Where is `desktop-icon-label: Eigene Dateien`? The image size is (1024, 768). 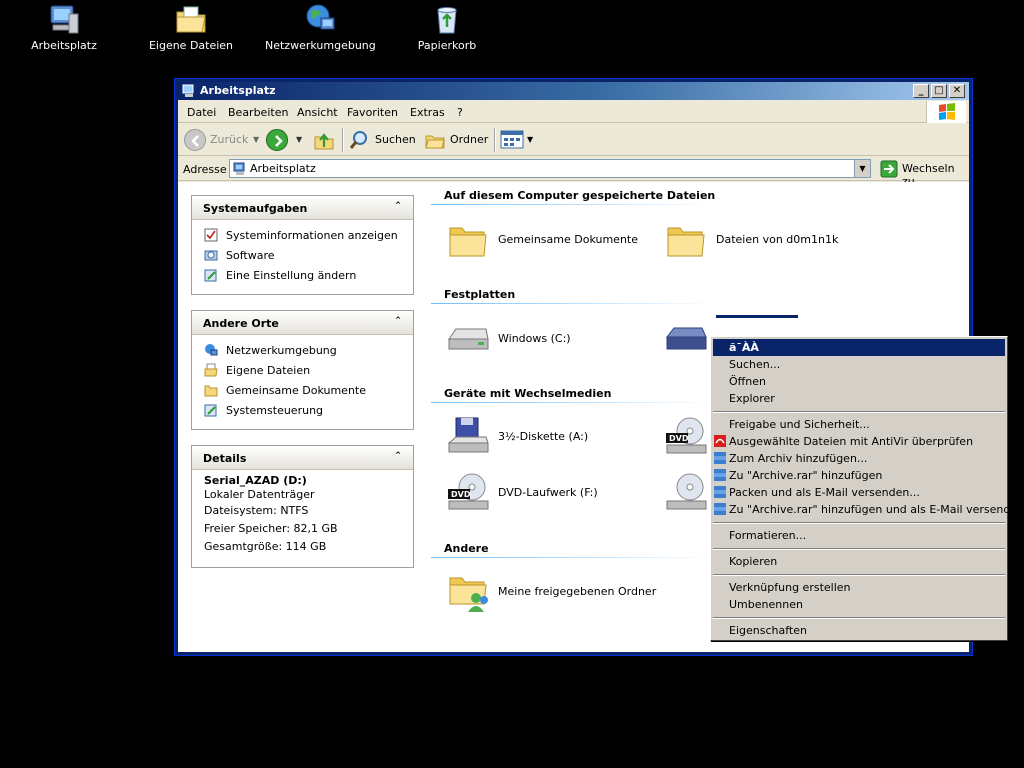 desktop-icon-label: Eigene Dateien is located at coordinates (191, 45).